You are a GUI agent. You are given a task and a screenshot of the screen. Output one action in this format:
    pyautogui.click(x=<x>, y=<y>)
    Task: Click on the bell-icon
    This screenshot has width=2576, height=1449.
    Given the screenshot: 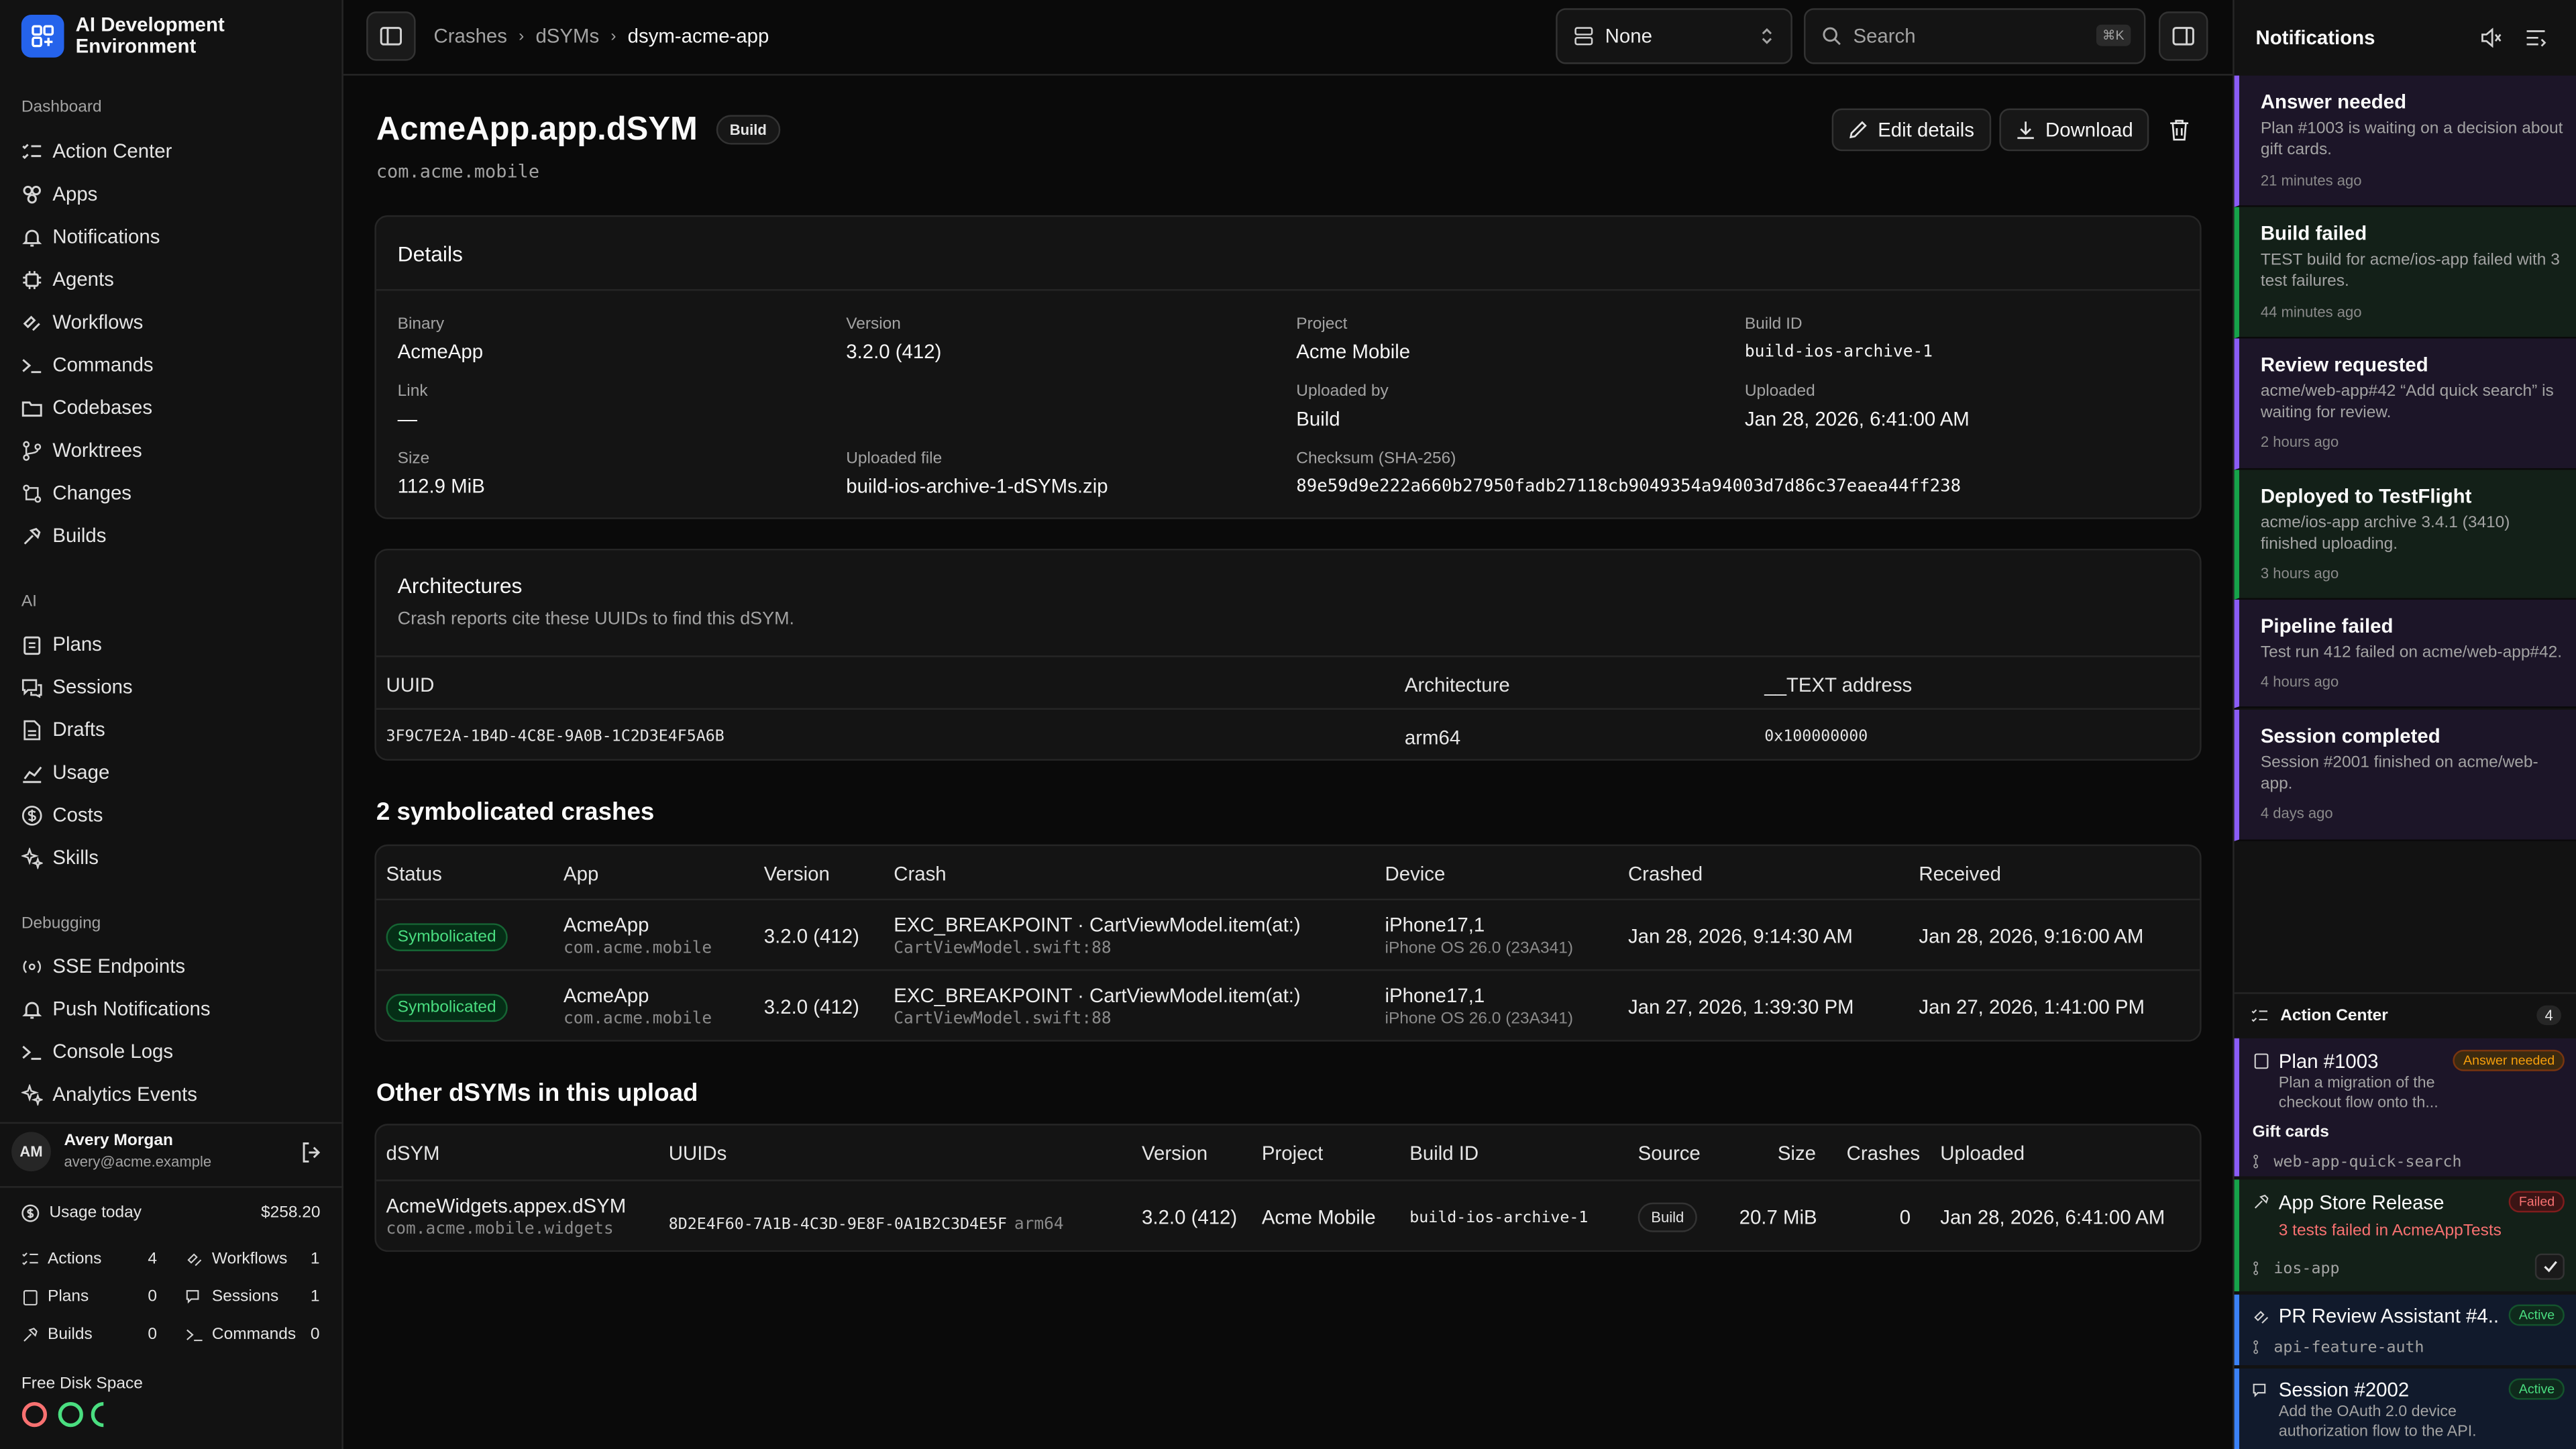 What is the action you would take?
    pyautogui.click(x=32, y=237)
    